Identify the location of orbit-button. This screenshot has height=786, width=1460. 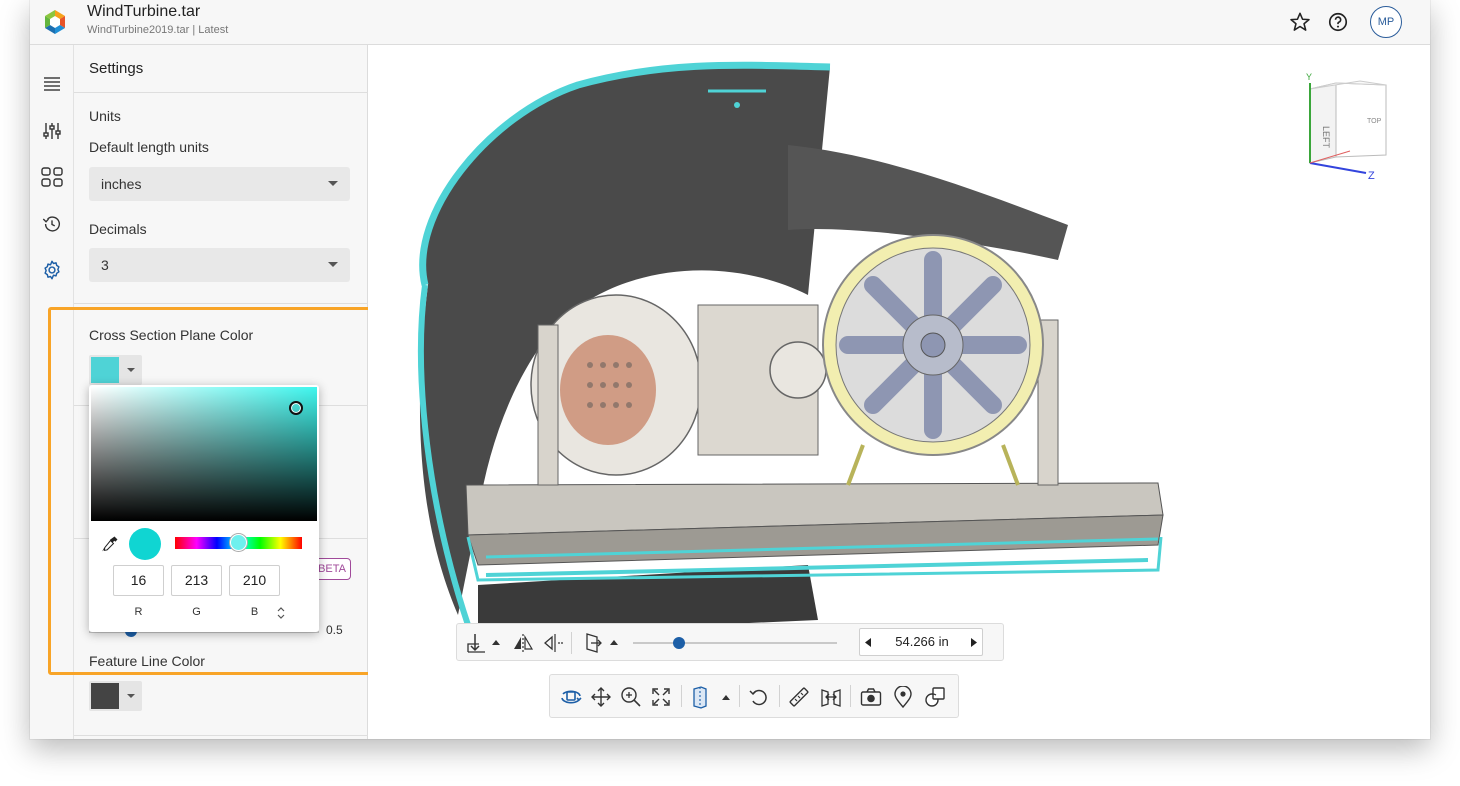
(571, 697).